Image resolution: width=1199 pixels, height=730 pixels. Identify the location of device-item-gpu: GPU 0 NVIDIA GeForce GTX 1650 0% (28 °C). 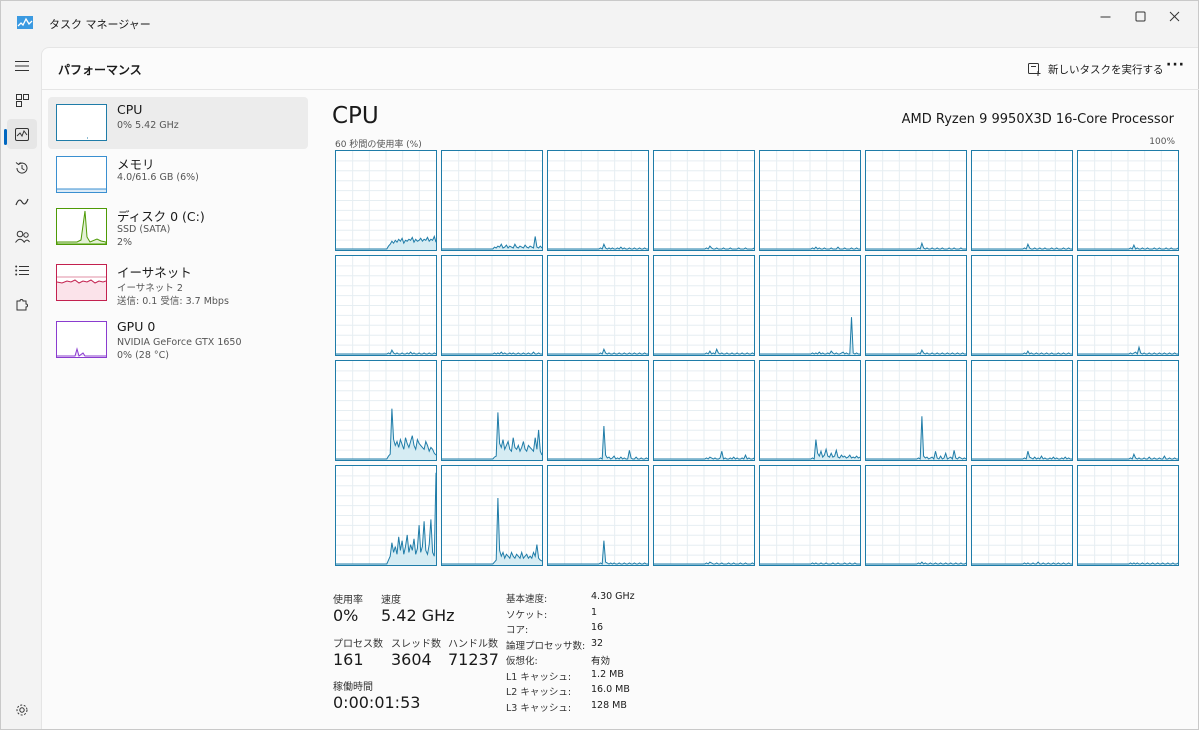
(178, 340).